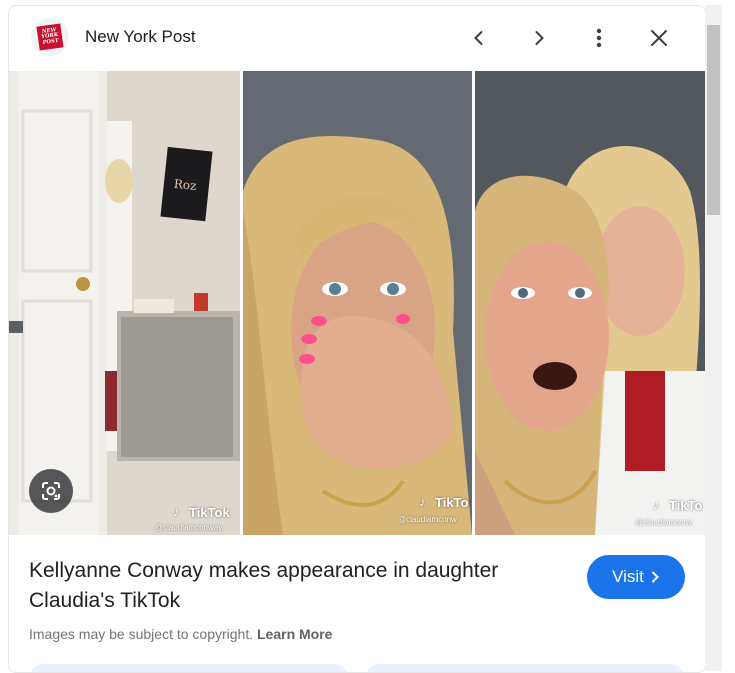 This screenshot has width=735, height=673. Describe the element at coordinates (628, 576) in the screenshot. I see `visit-button-label: Visit` at that location.